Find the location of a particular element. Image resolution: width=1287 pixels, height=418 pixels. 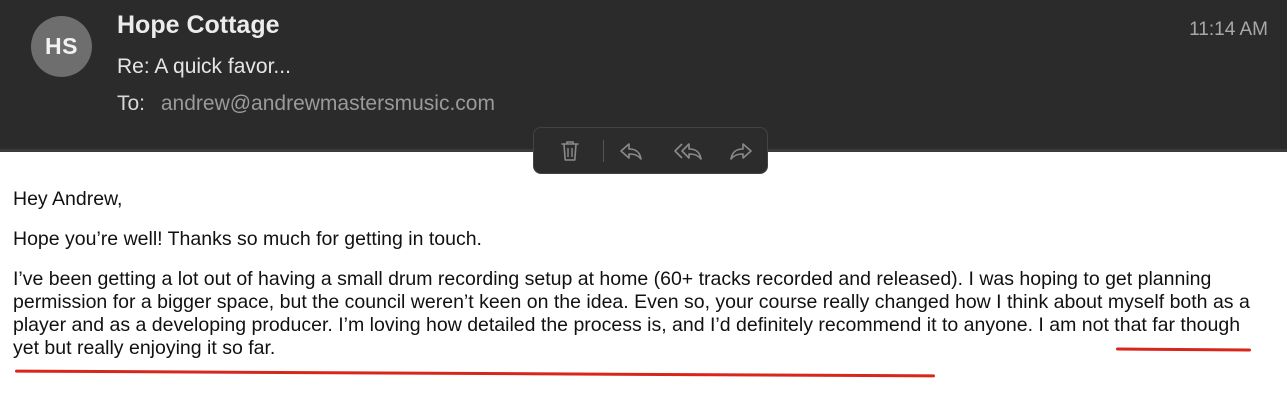

reply-all-icon is located at coordinates (688, 151).